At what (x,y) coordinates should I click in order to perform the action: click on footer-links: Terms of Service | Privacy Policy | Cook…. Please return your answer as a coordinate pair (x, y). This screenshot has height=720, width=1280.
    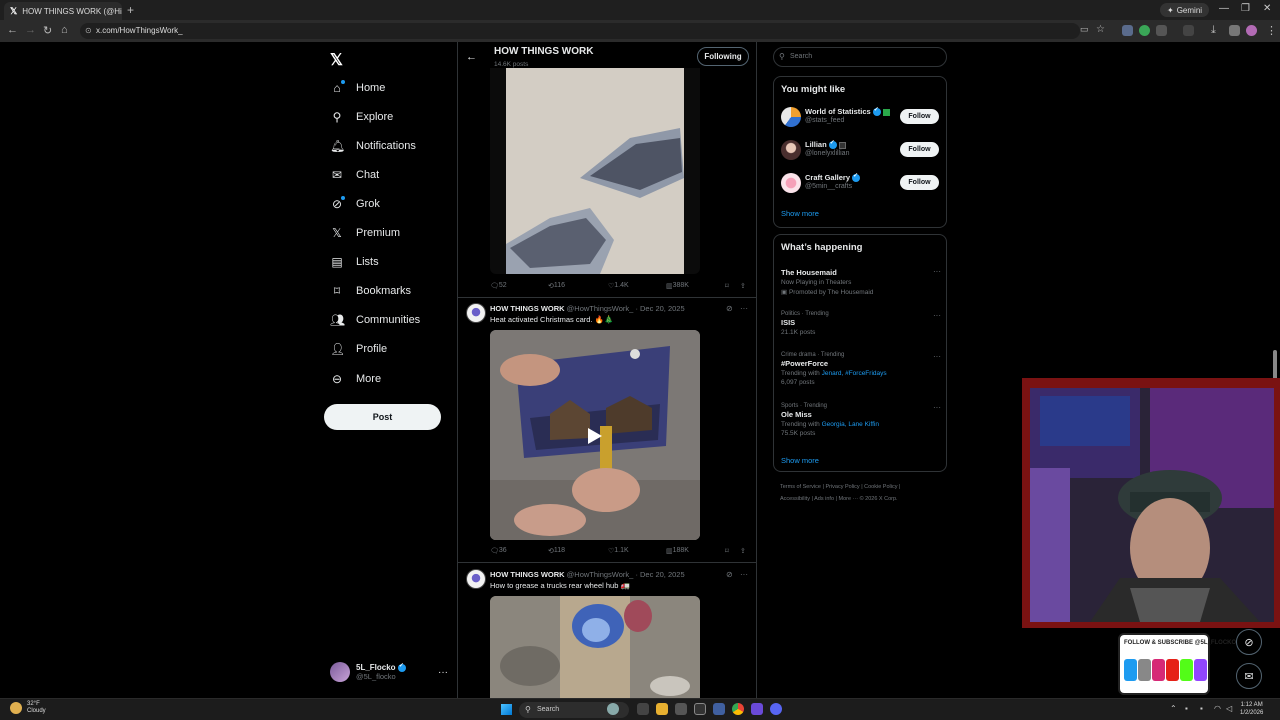
    Looking at the image, I should click on (865, 487).